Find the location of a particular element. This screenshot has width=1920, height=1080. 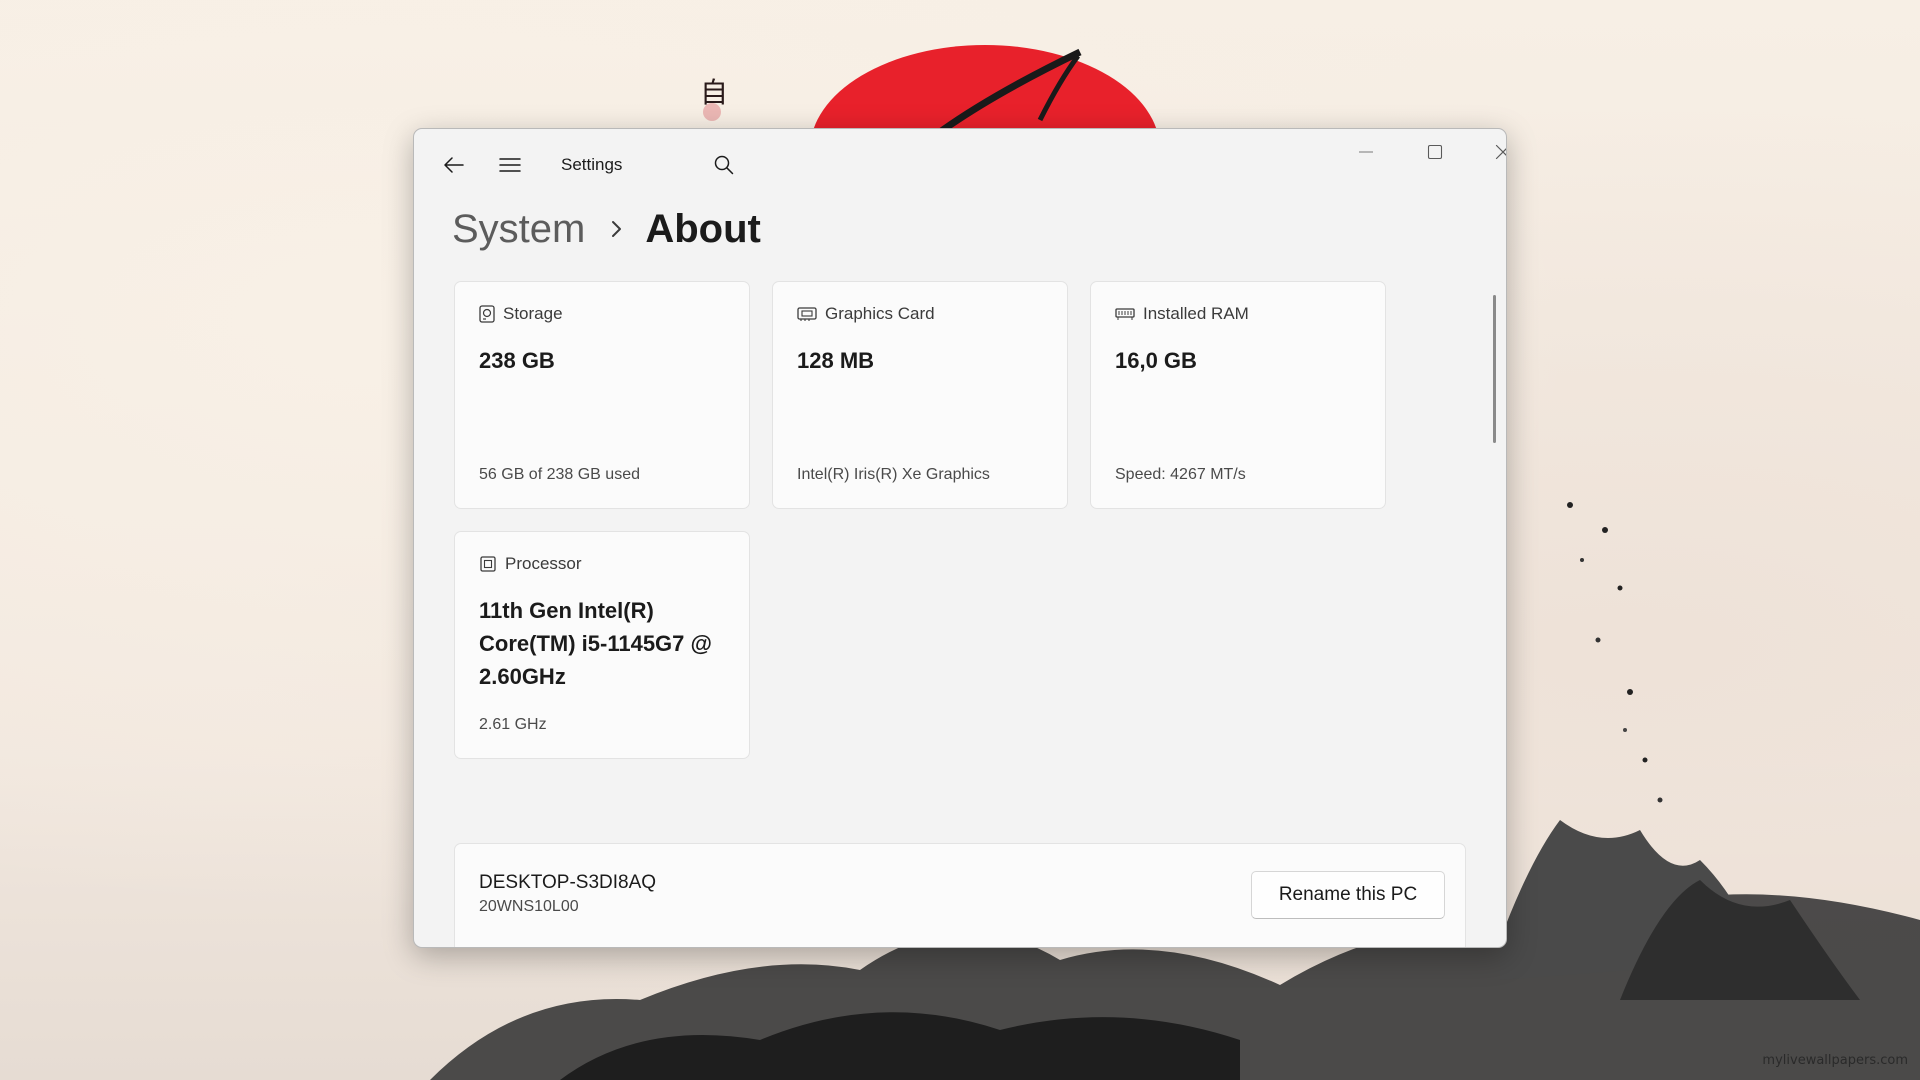

page-title: About is located at coordinates (703, 228).